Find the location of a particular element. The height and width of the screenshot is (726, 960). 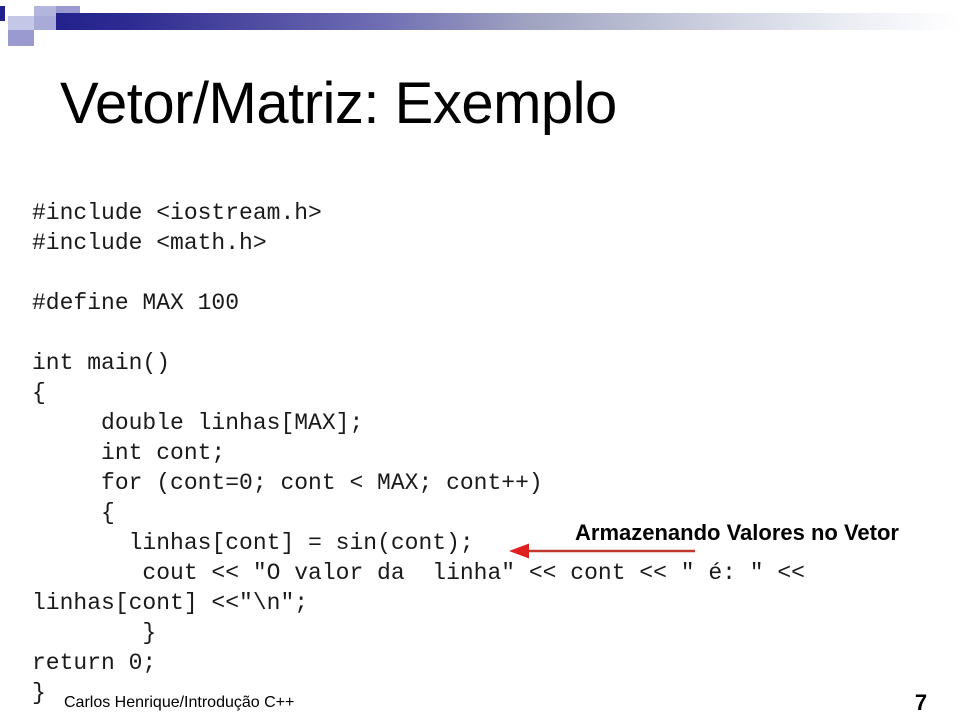

code-line: { is located at coordinates (39, 393).